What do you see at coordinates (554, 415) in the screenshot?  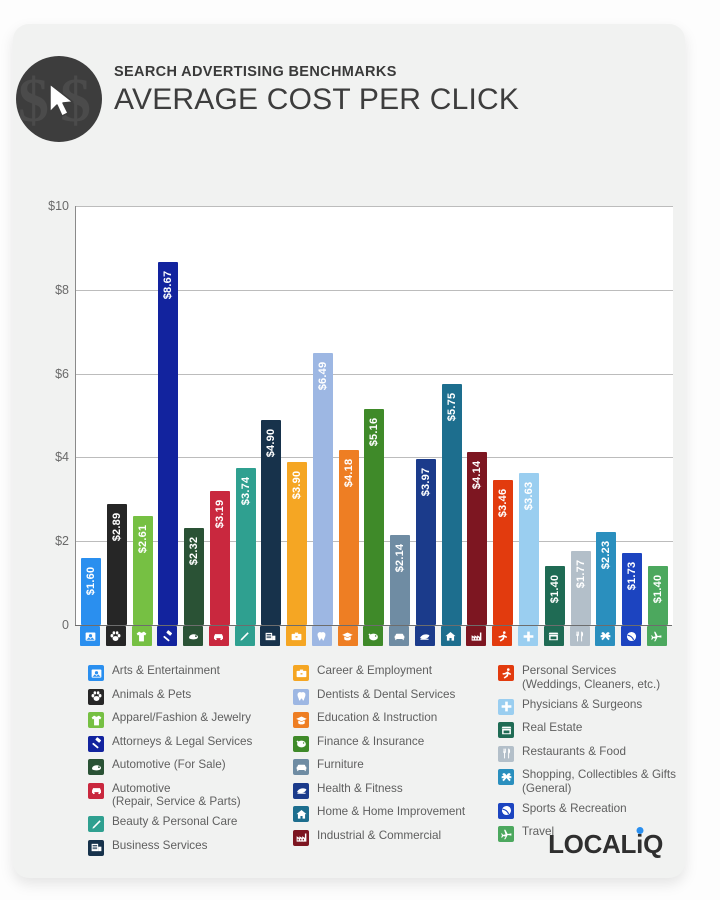 I see `bar-column: $1.40` at bounding box center [554, 415].